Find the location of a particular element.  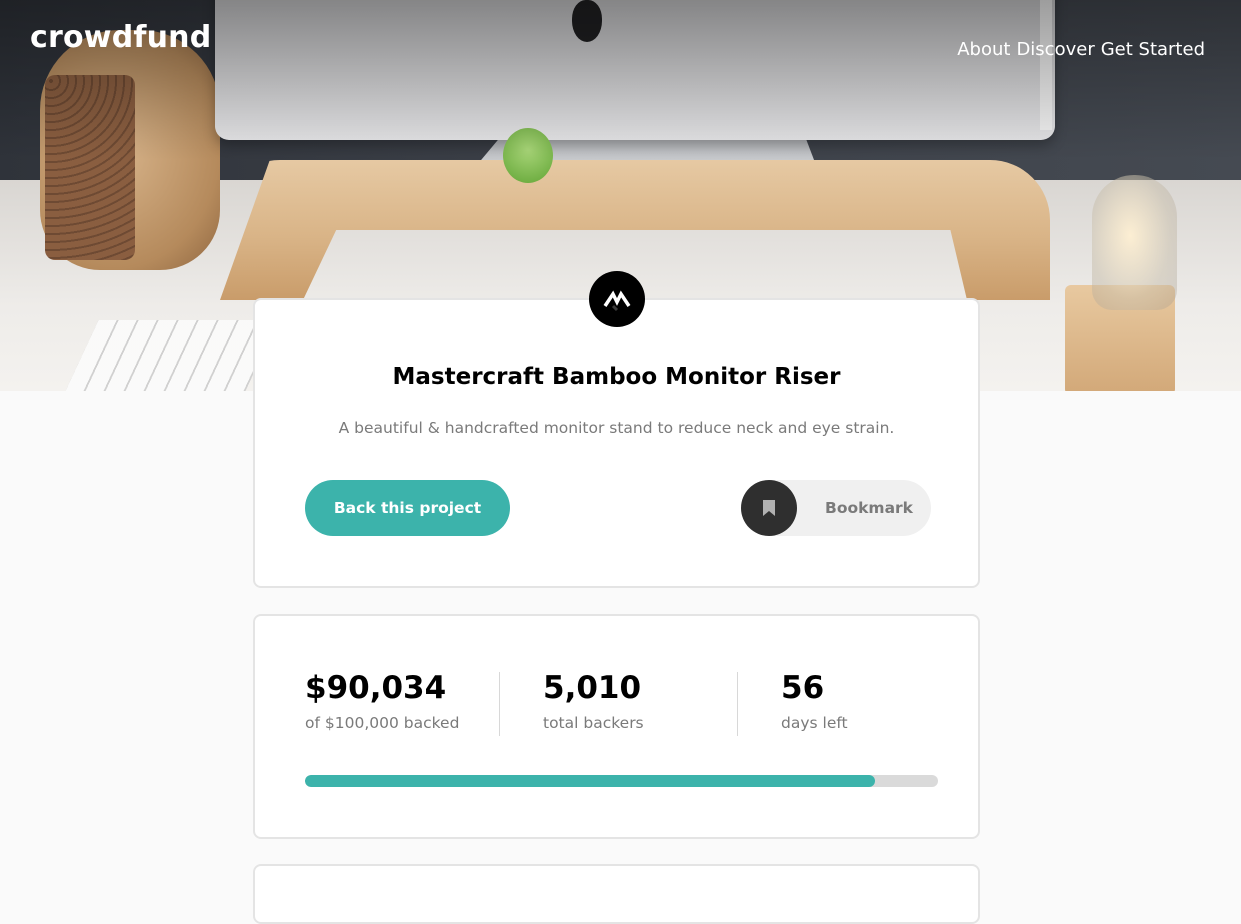

bookmark-button: Bookmark is located at coordinates (836, 508).